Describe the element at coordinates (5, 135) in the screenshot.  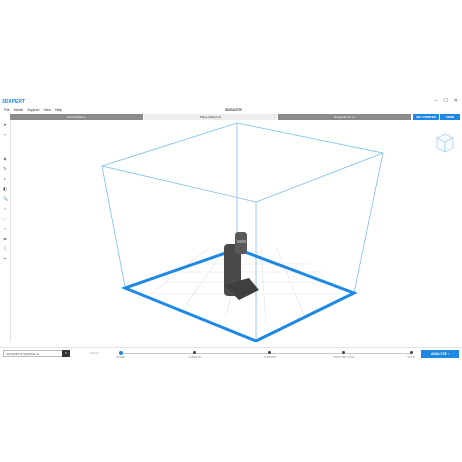
I see `add-model-icon: +` at that location.